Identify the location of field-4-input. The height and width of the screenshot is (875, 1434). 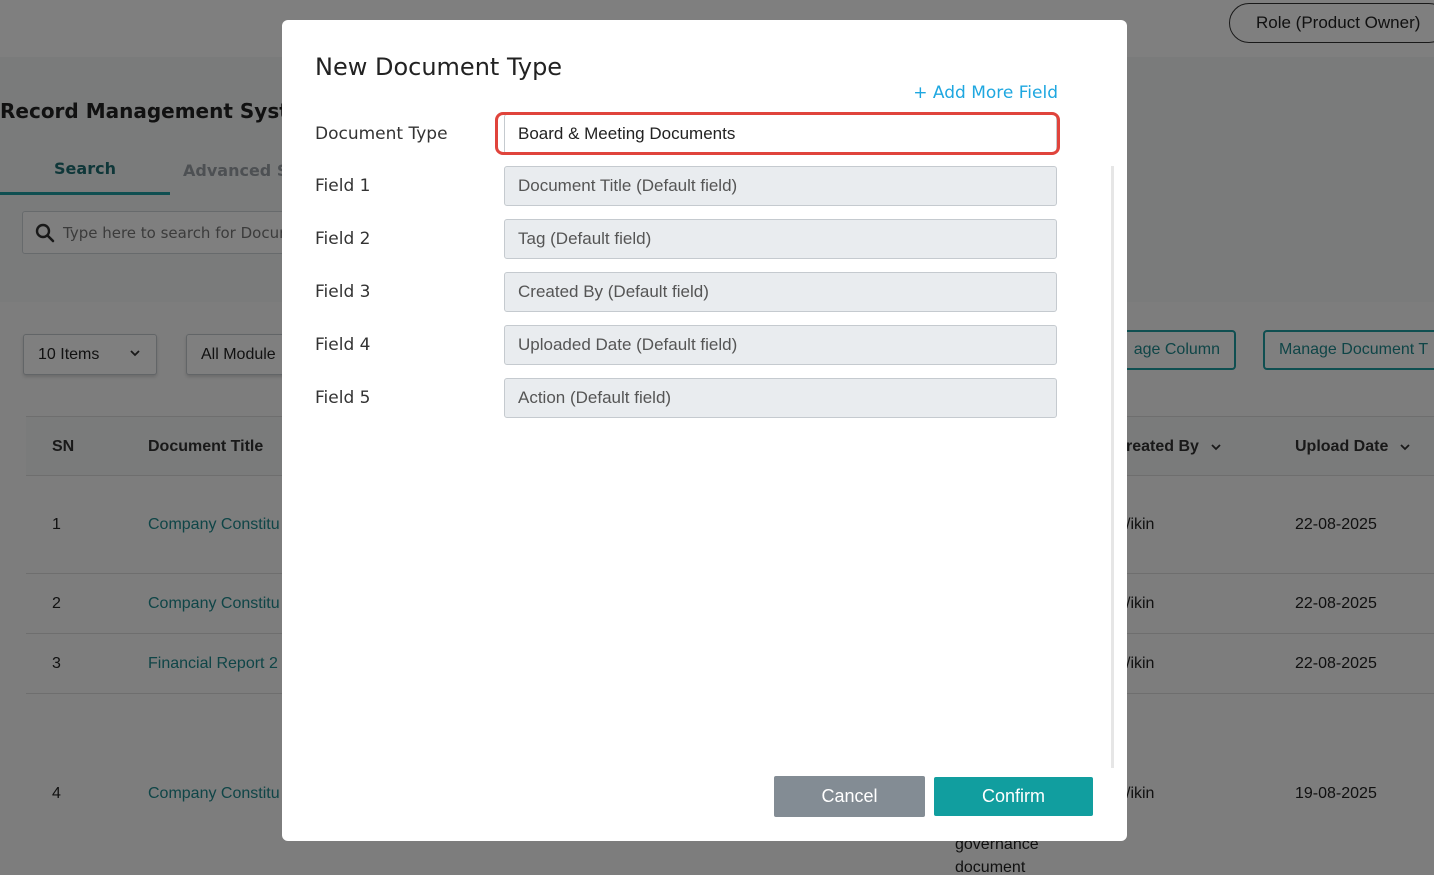
(780, 345).